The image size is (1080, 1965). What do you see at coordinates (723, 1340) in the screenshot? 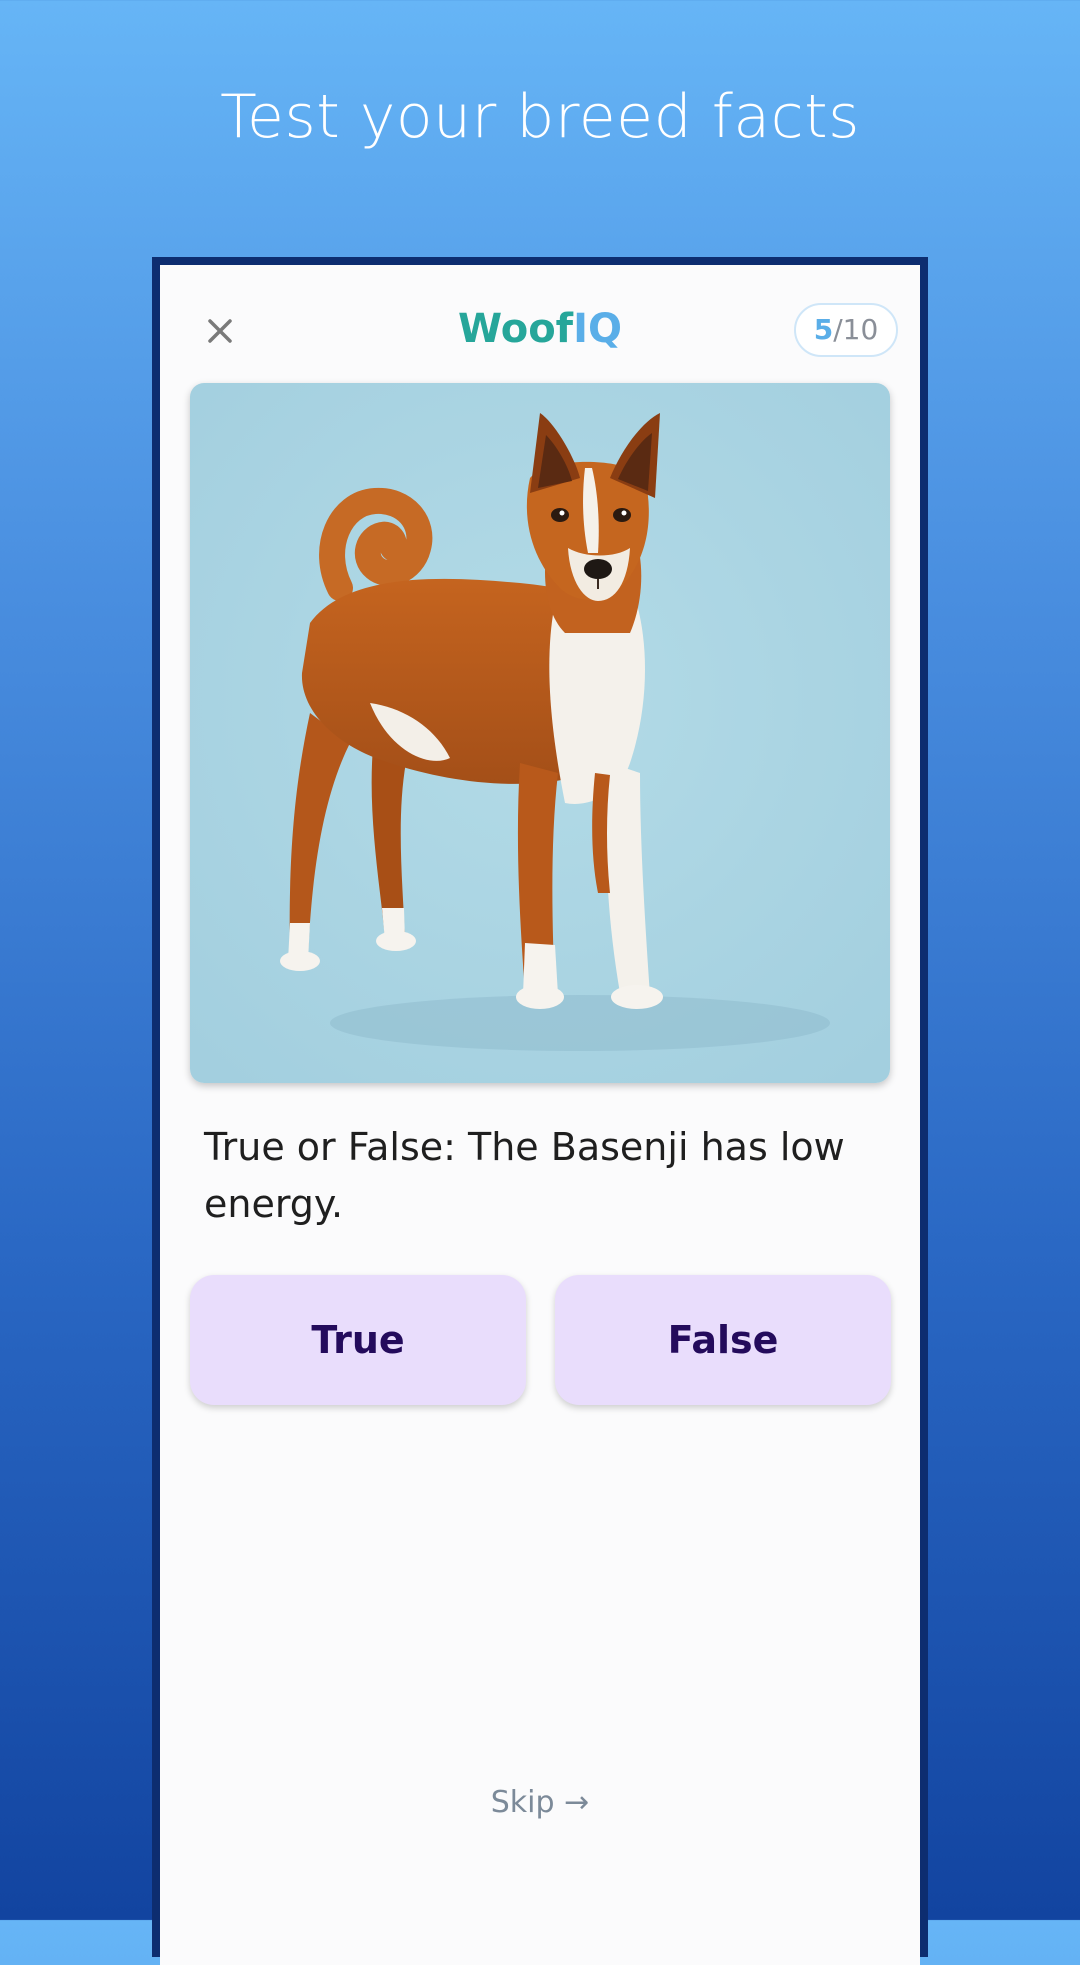
I see `false-button: False` at bounding box center [723, 1340].